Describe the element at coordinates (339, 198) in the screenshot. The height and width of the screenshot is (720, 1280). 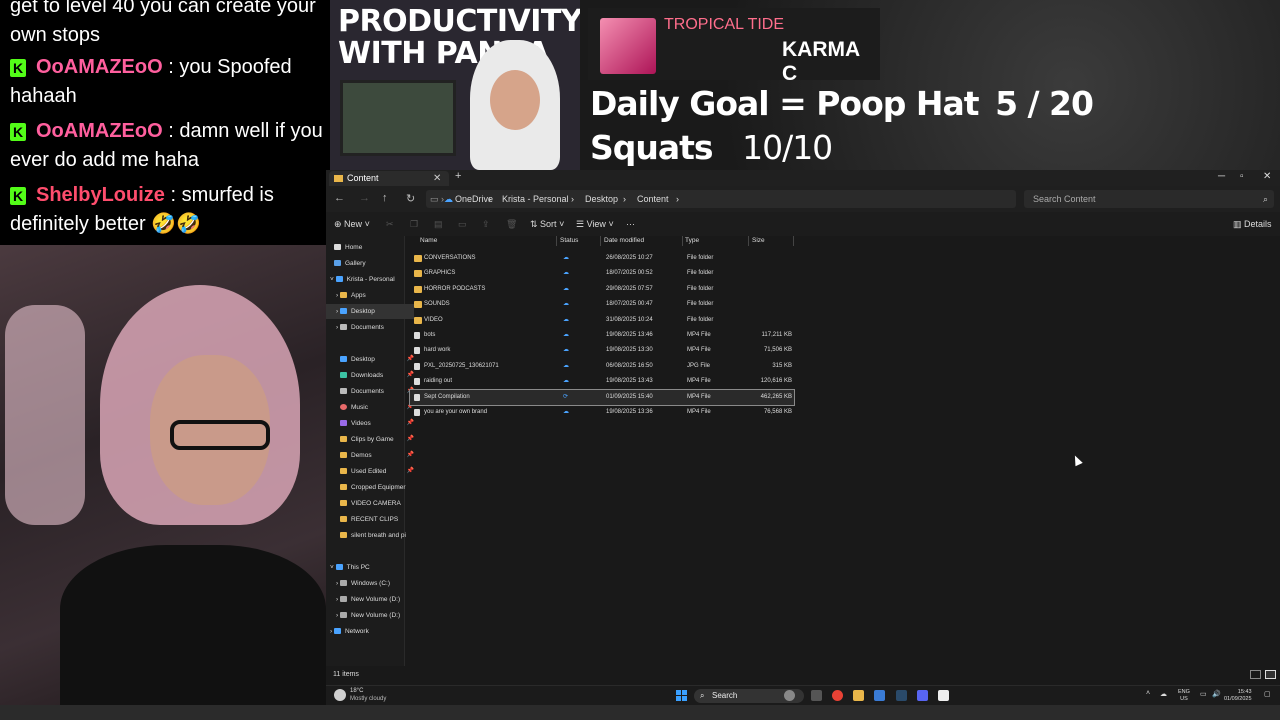
I see `back-arrow-icon: ←` at that location.